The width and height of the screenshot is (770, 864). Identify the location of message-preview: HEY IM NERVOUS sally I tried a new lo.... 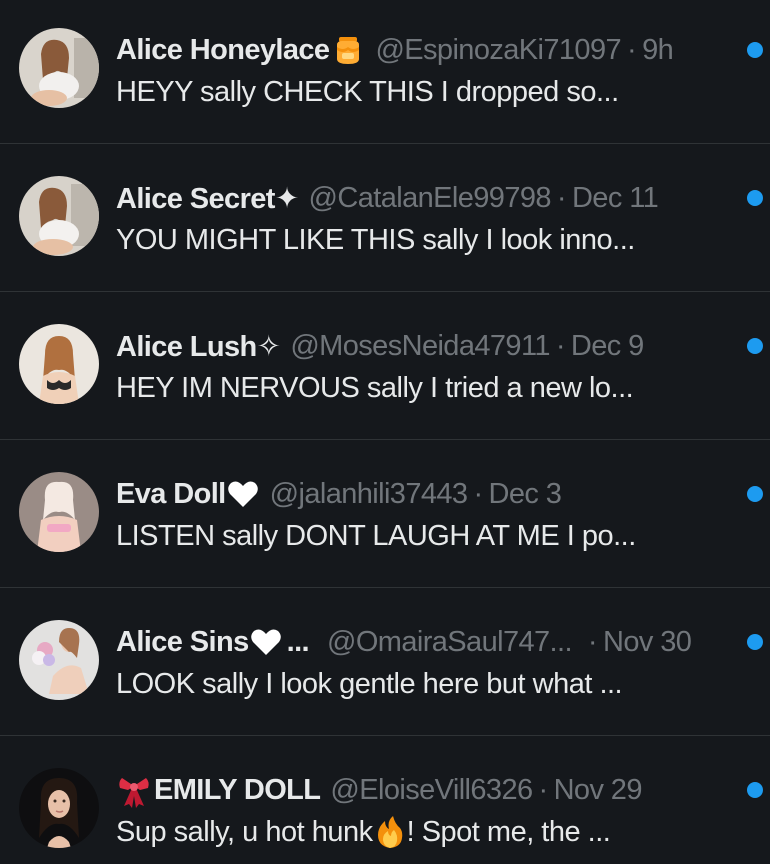
(423, 388).